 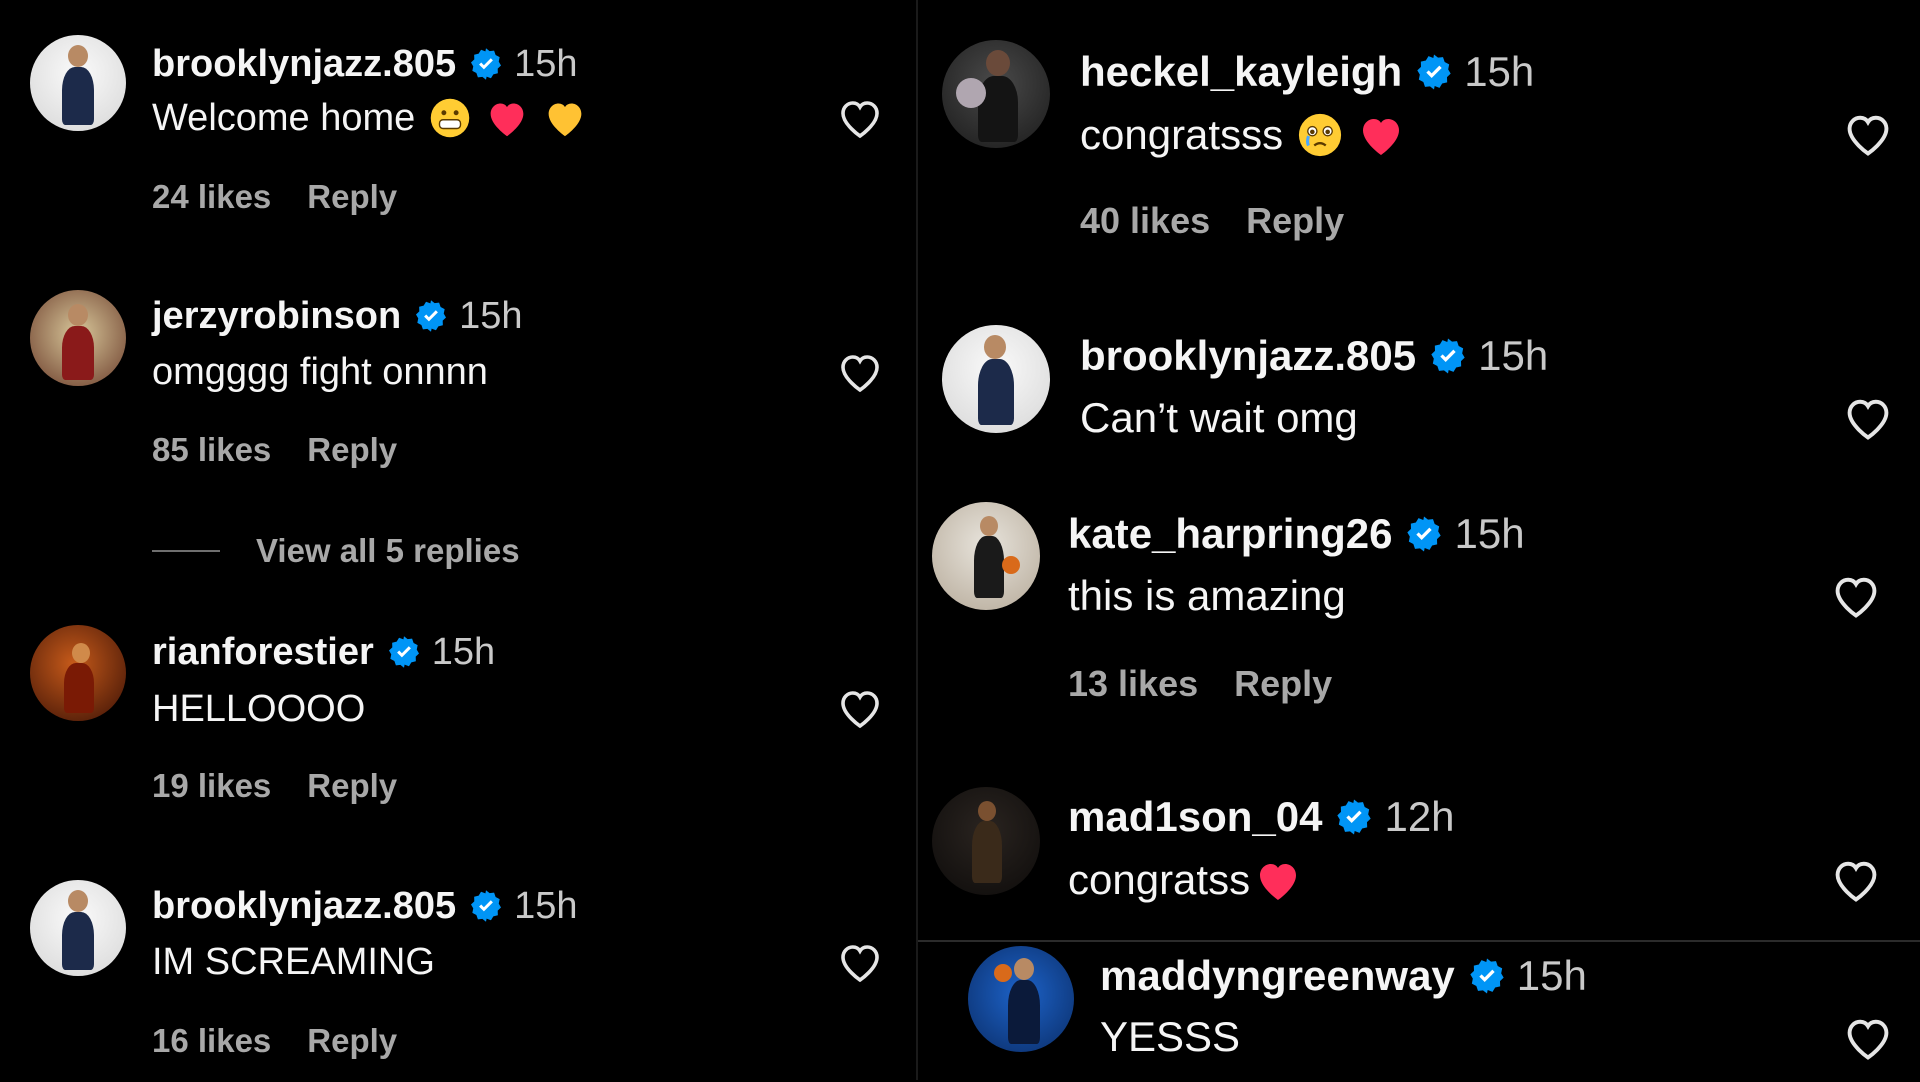 I want to click on comment-text: congratsss, so click(x=1182, y=134).